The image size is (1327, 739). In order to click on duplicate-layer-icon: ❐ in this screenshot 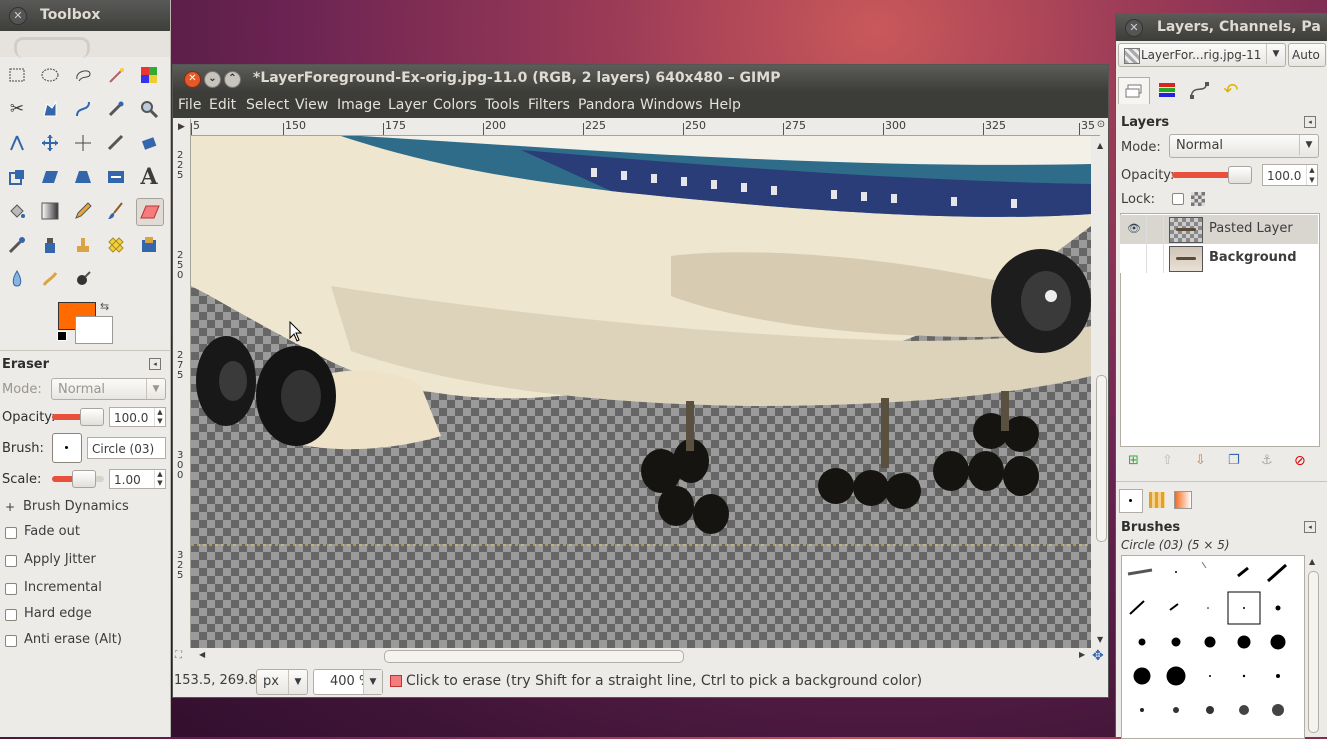, I will do `click(1234, 460)`.